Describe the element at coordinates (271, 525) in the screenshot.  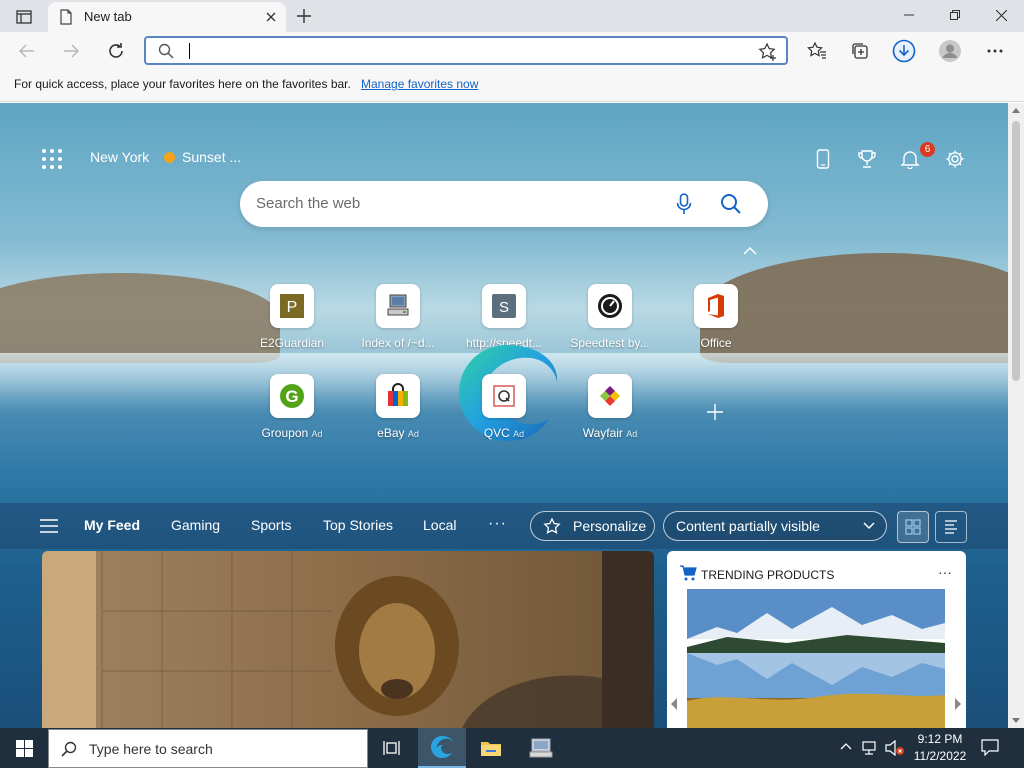
I see `feed-tab-sports: Sports` at that location.